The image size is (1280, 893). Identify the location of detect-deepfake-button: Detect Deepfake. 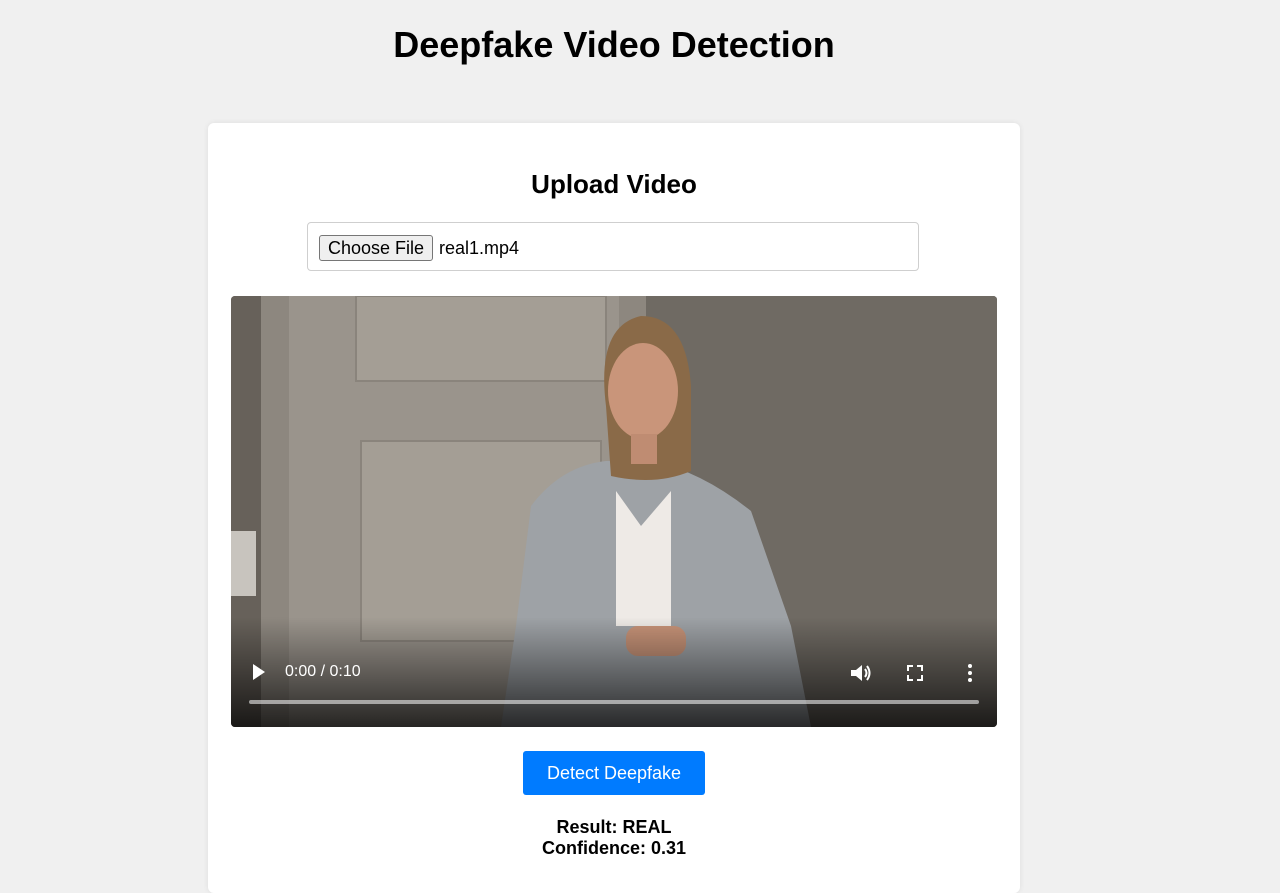
(614, 773).